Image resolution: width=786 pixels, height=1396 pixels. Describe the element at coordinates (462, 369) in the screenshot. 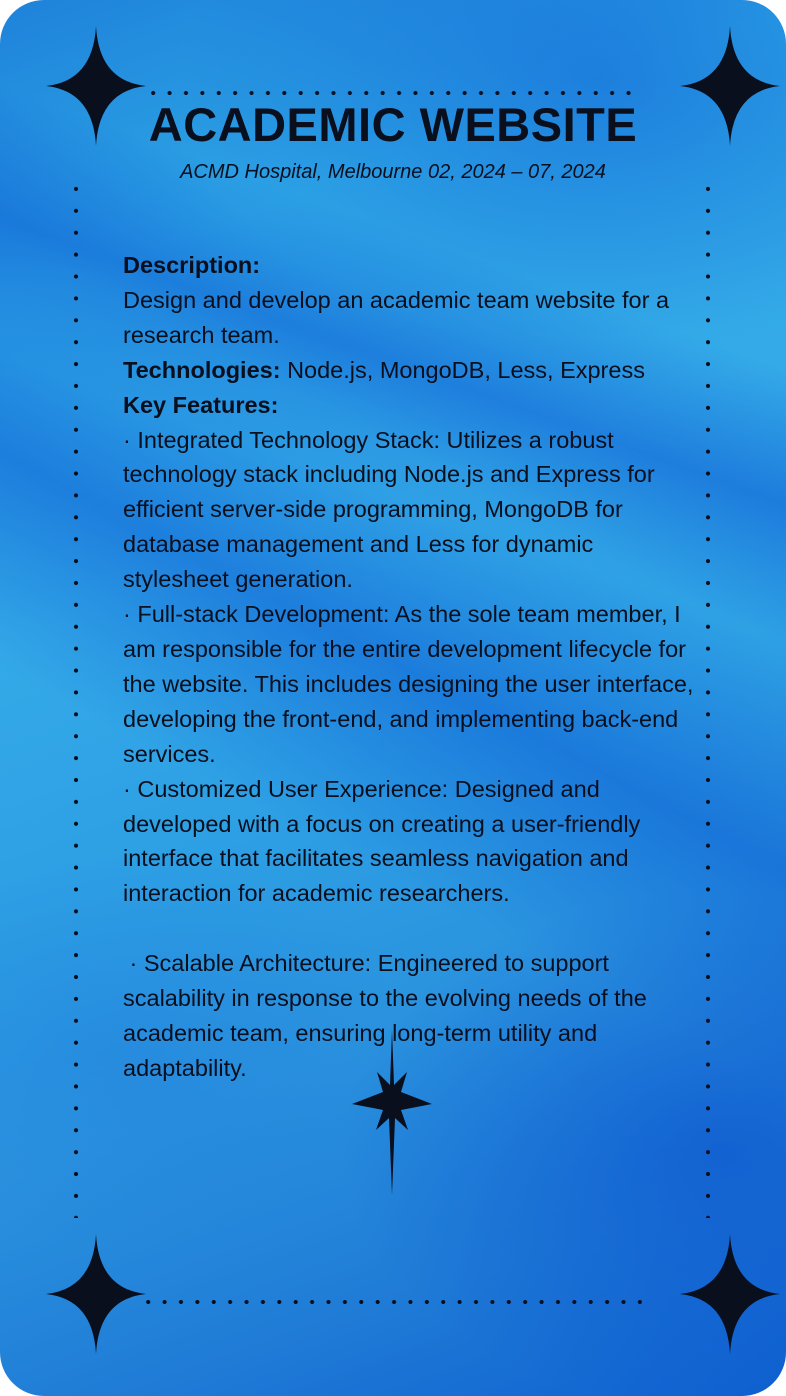

I see `technologies-text: Node.js, MongoDB, Less, Express` at that location.